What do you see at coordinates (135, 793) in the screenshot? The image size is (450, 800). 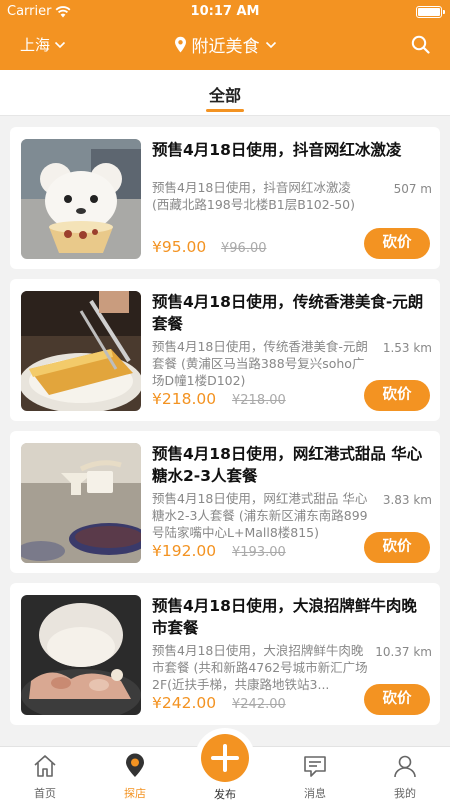 I see `tab-explore-label: 探店` at bounding box center [135, 793].